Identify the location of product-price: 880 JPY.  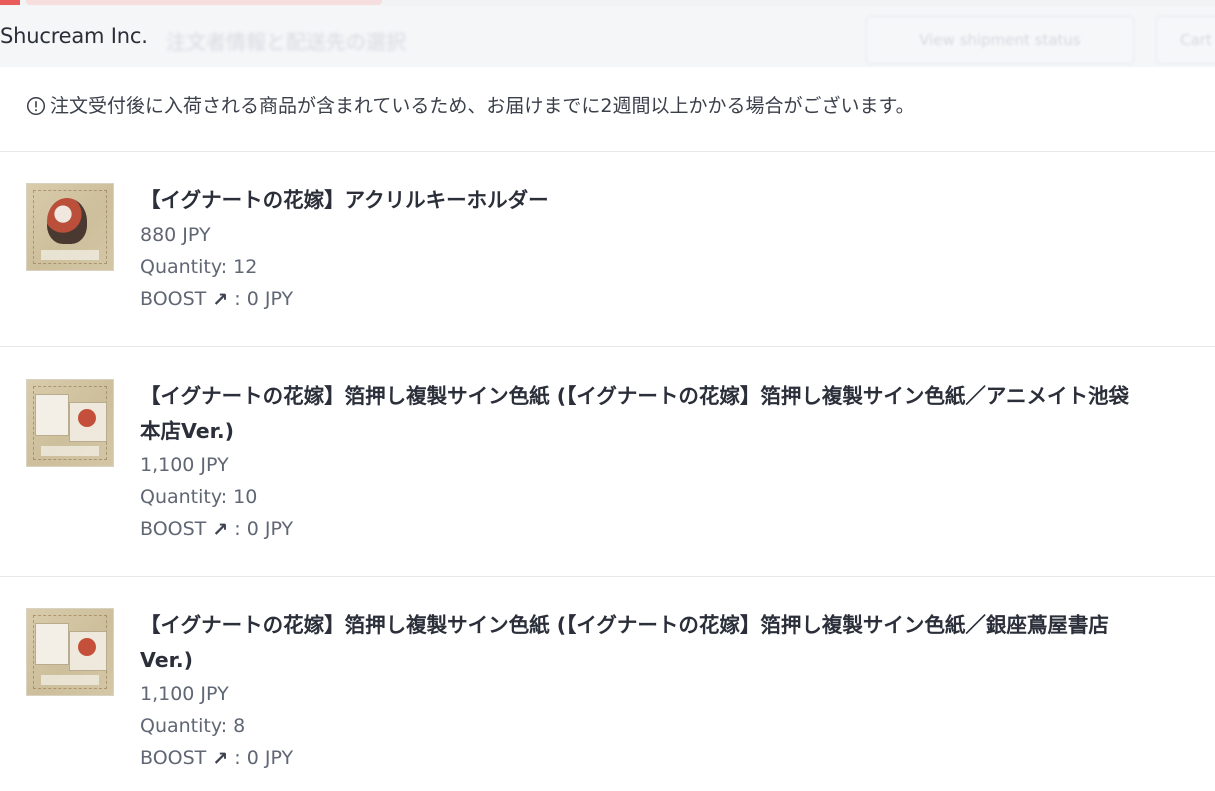
(175, 235).